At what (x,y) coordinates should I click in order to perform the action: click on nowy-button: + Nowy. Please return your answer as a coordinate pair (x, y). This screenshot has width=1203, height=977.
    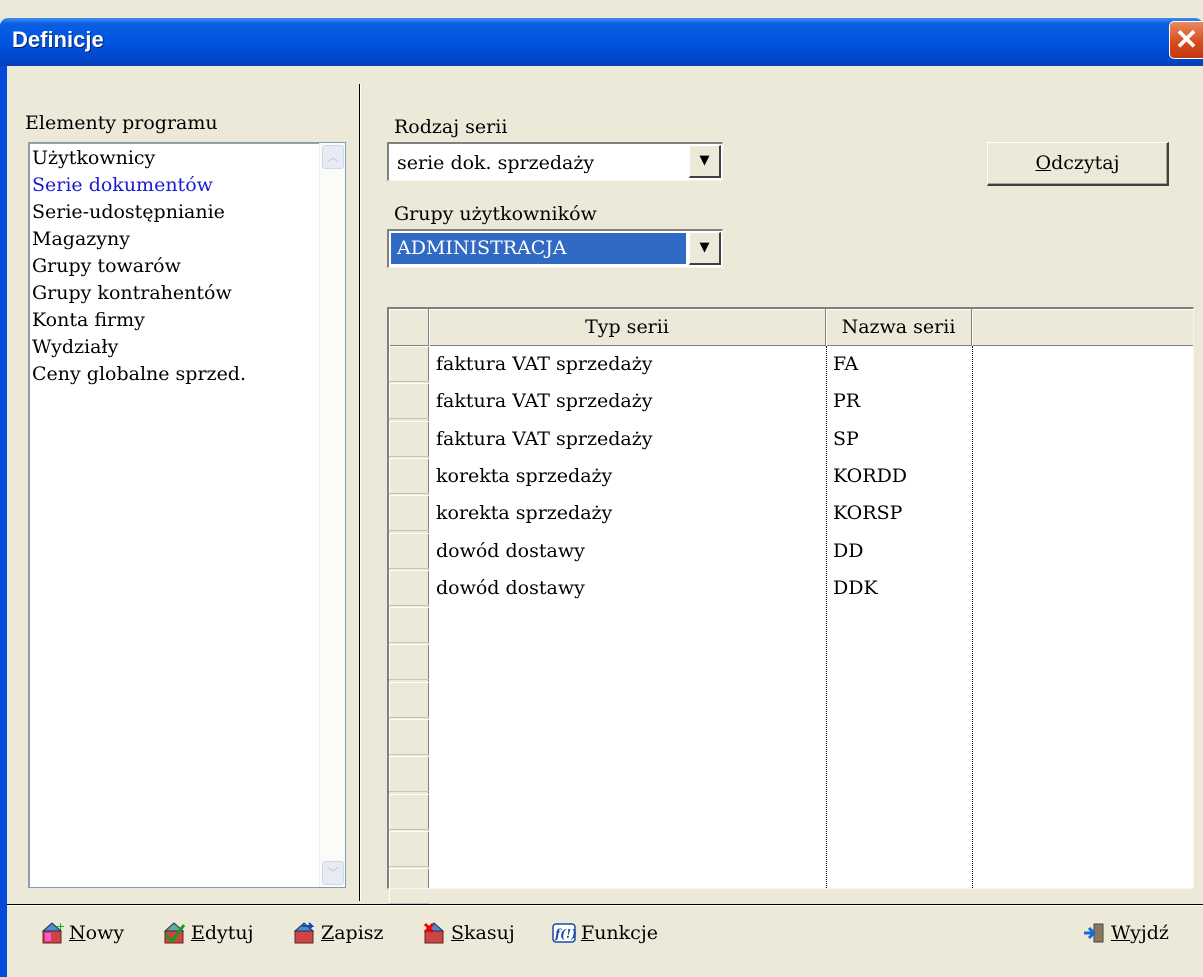
    Looking at the image, I should click on (82, 933).